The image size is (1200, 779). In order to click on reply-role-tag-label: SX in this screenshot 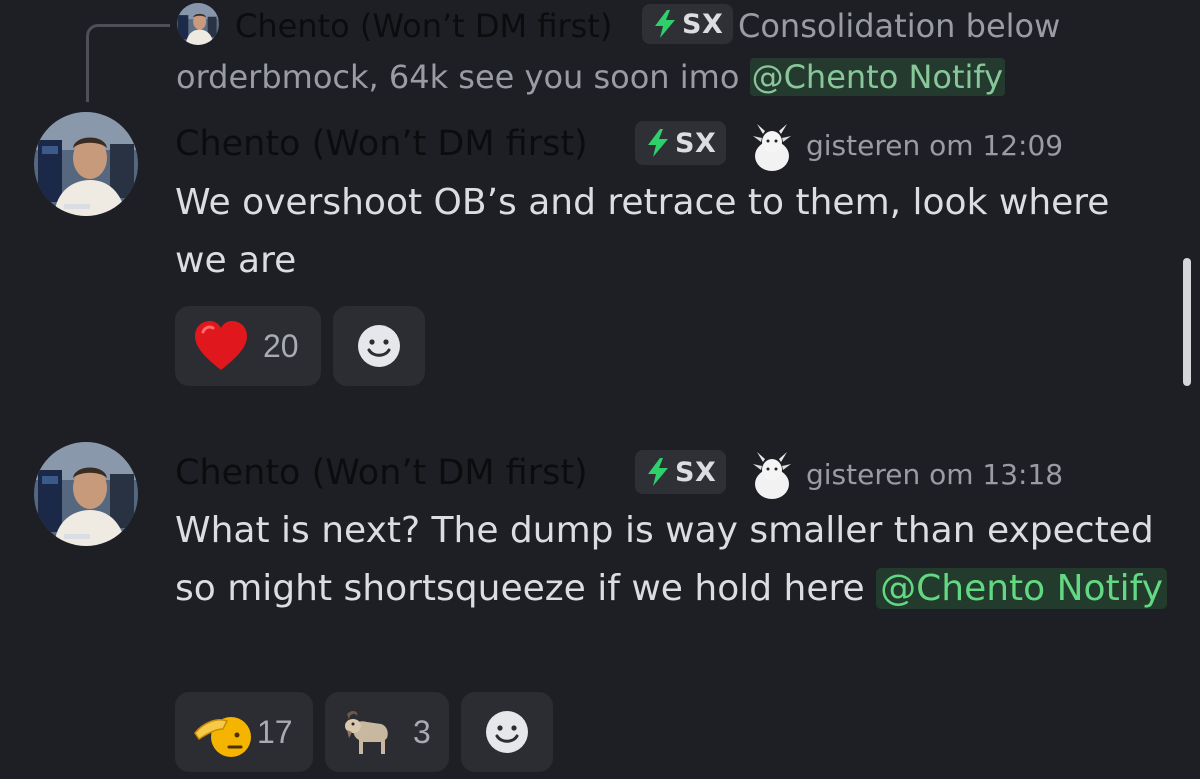, I will do `click(703, 24)`.